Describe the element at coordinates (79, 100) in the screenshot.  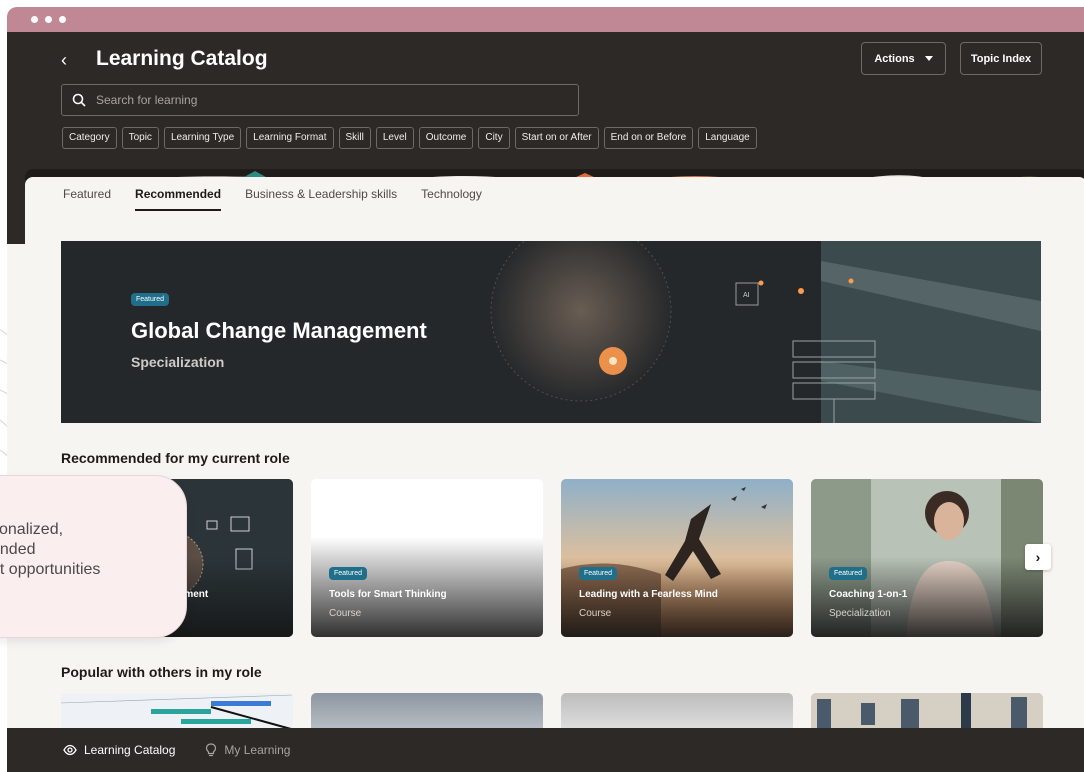
I see `search-icon` at that location.